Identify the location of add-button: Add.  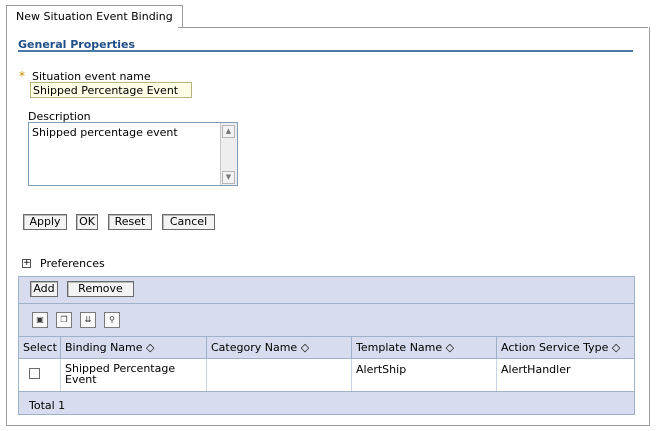
(44, 289).